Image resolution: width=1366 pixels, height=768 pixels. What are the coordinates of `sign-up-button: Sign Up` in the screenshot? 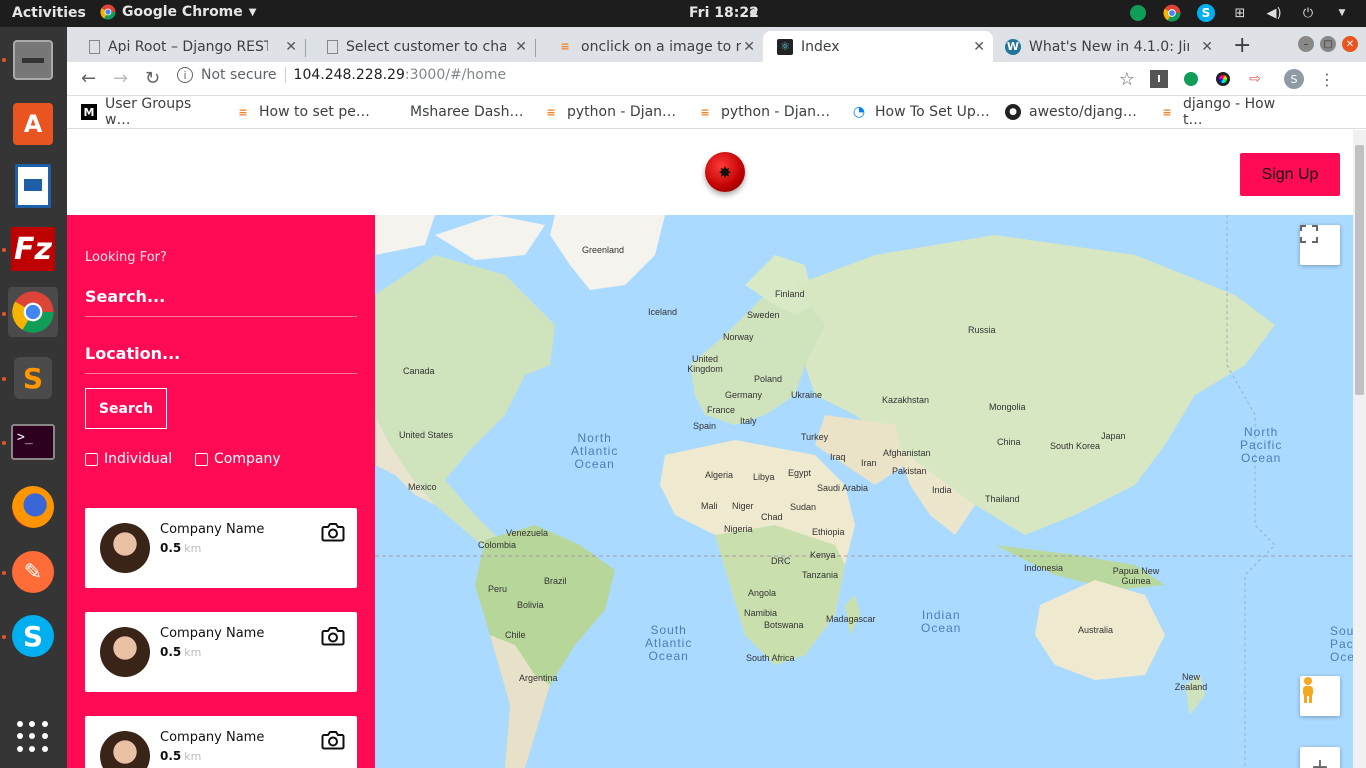 It's located at (1290, 174).